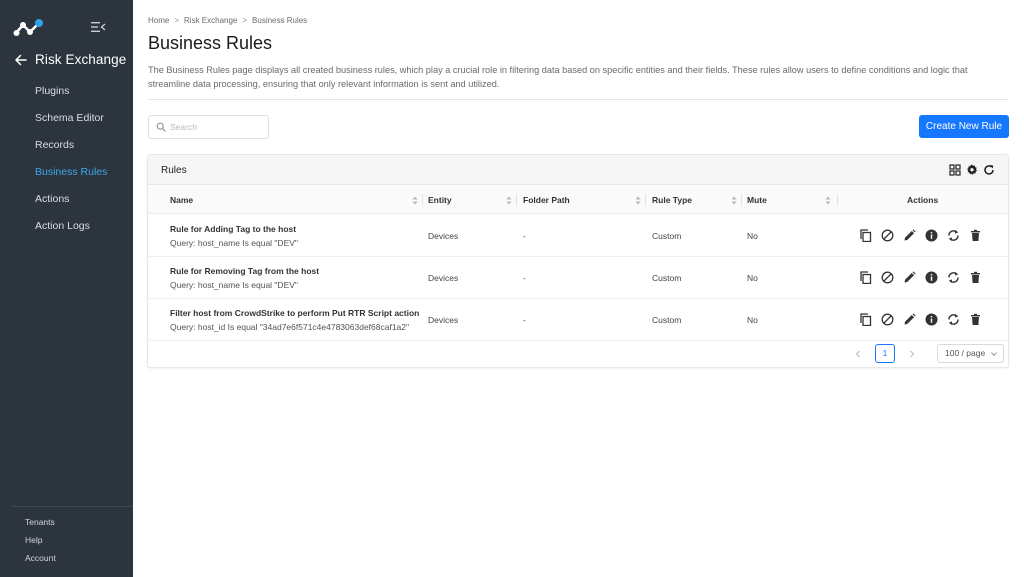 The width and height of the screenshot is (1024, 577). I want to click on sidebar-item-business-rules: Business Rules, so click(71, 176).